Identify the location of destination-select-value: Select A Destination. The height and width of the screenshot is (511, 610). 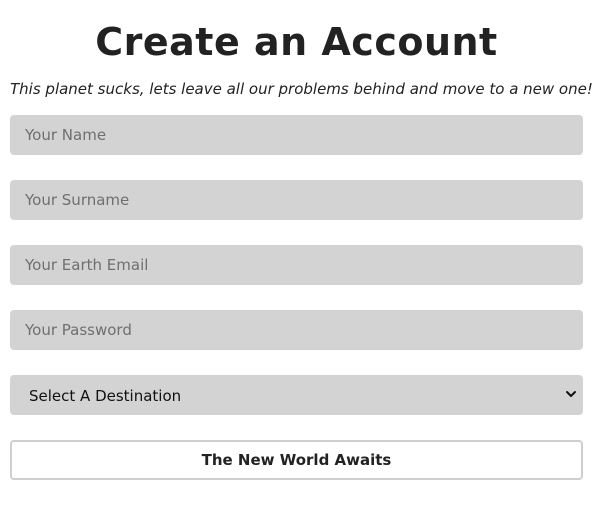
(296, 395).